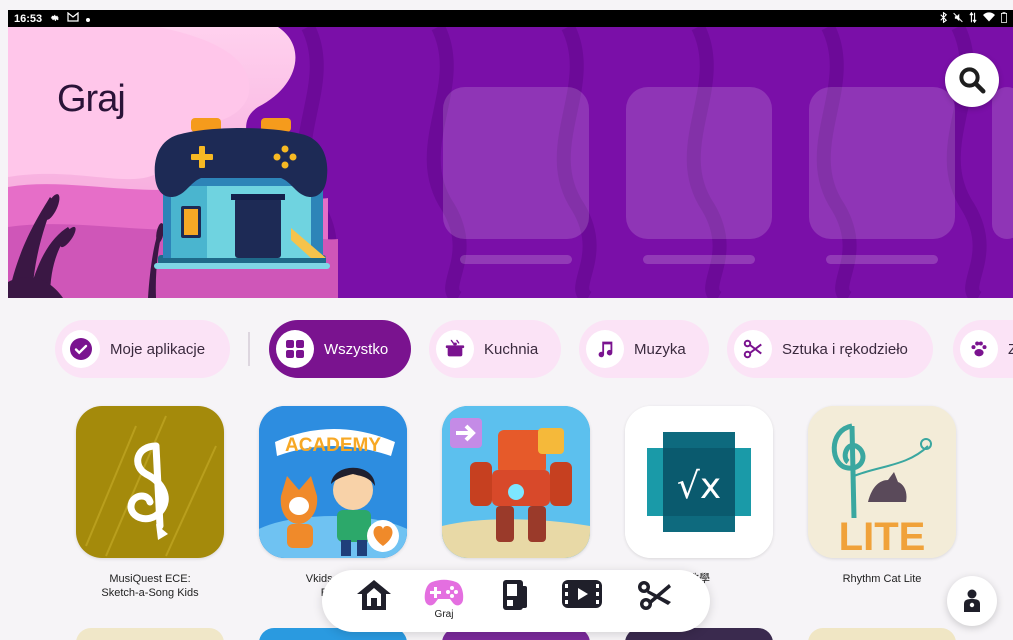  I want to click on chip-label: Muzyka, so click(660, 349).